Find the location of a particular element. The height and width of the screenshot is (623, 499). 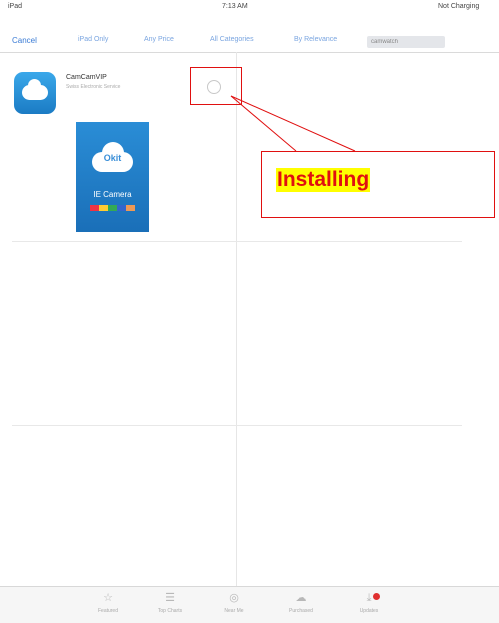

filter-price: Any Price is located at coordinates (159, 39).